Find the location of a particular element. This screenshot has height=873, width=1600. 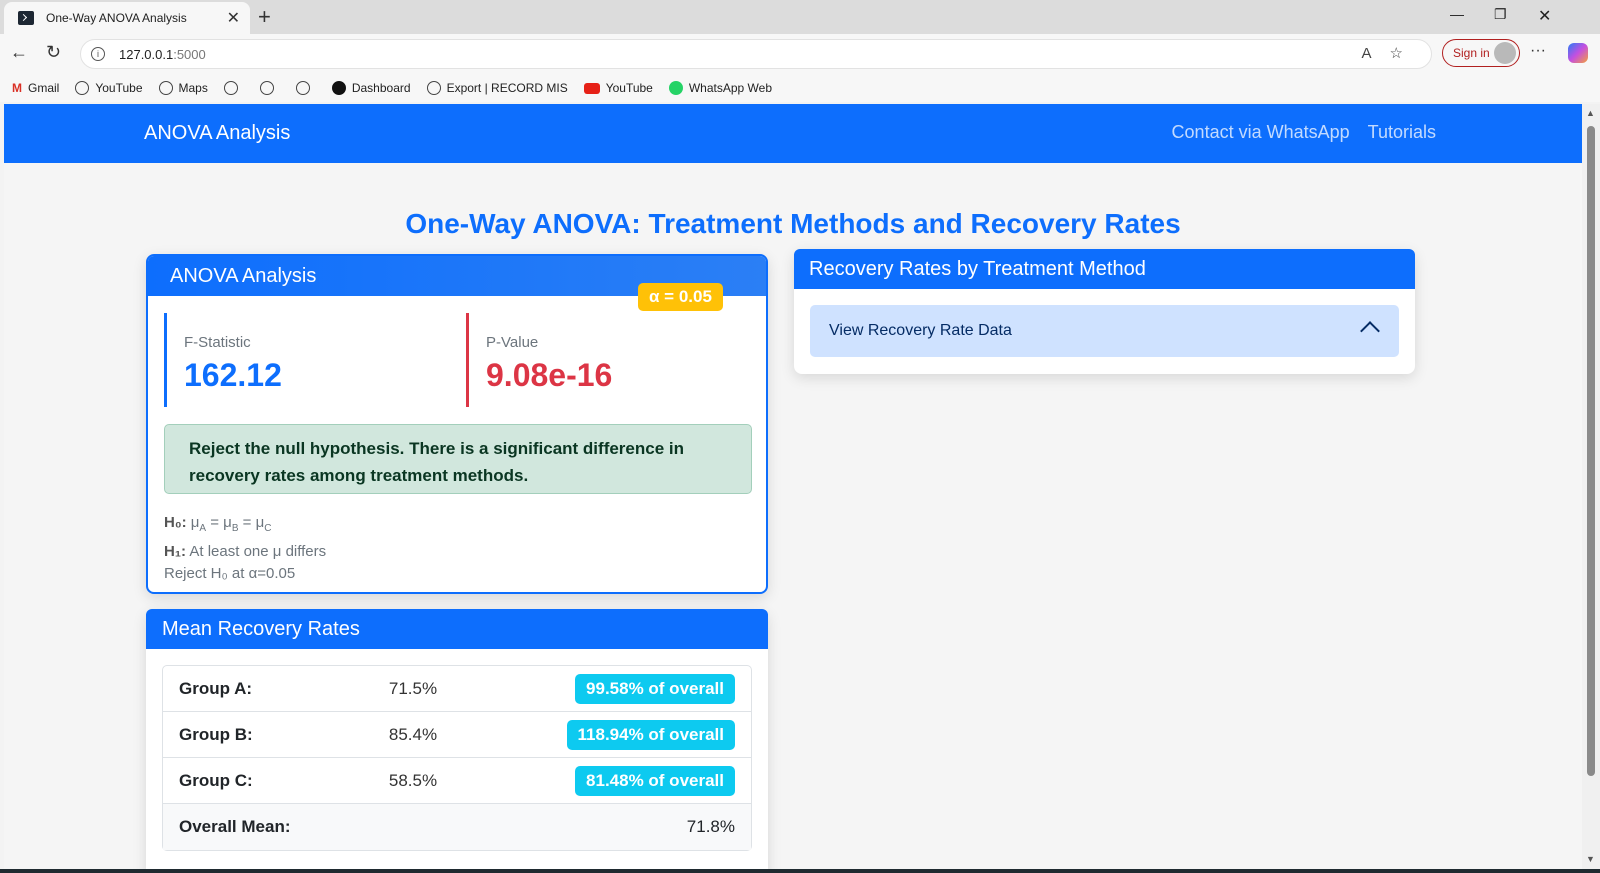

nav-link-tutorials: Tutorials is located at coordinates (1402, 132).